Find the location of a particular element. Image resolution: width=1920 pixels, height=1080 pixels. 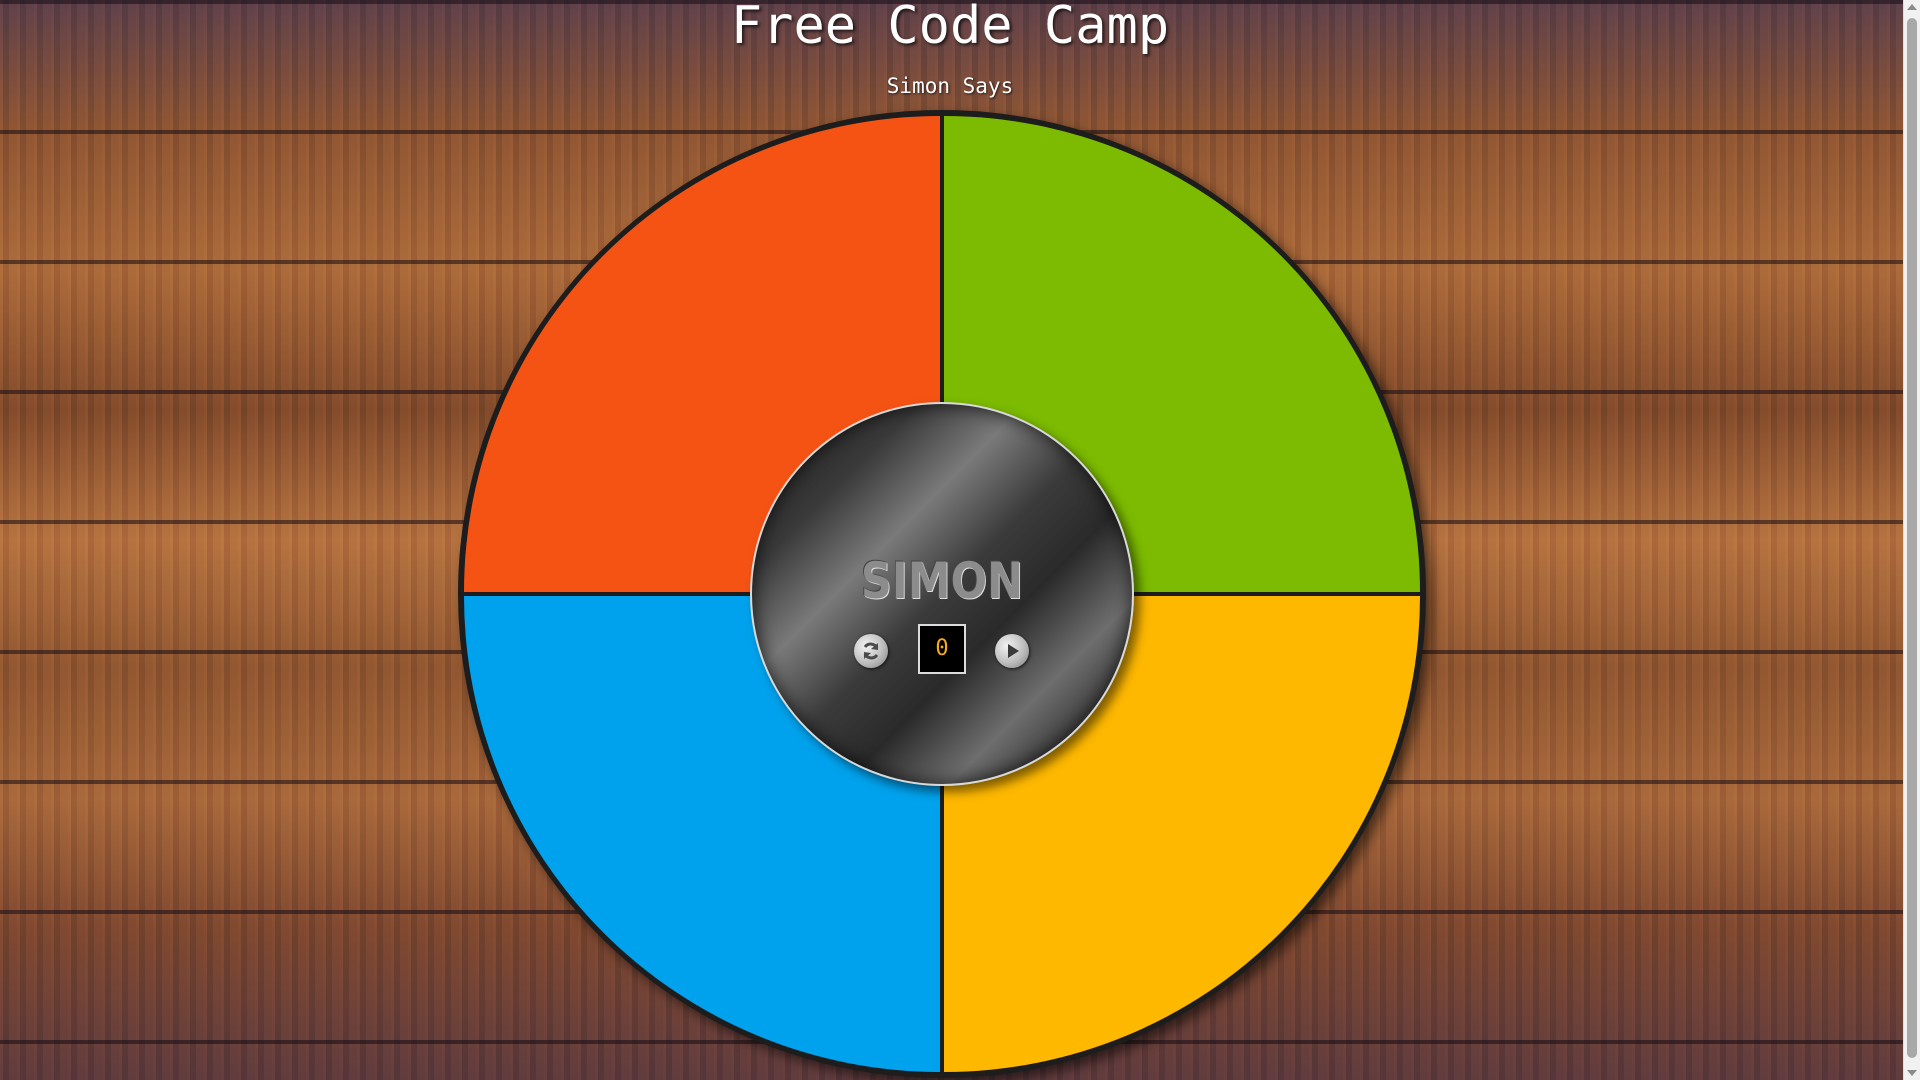

restart-button is located at coordinates (871, 651).